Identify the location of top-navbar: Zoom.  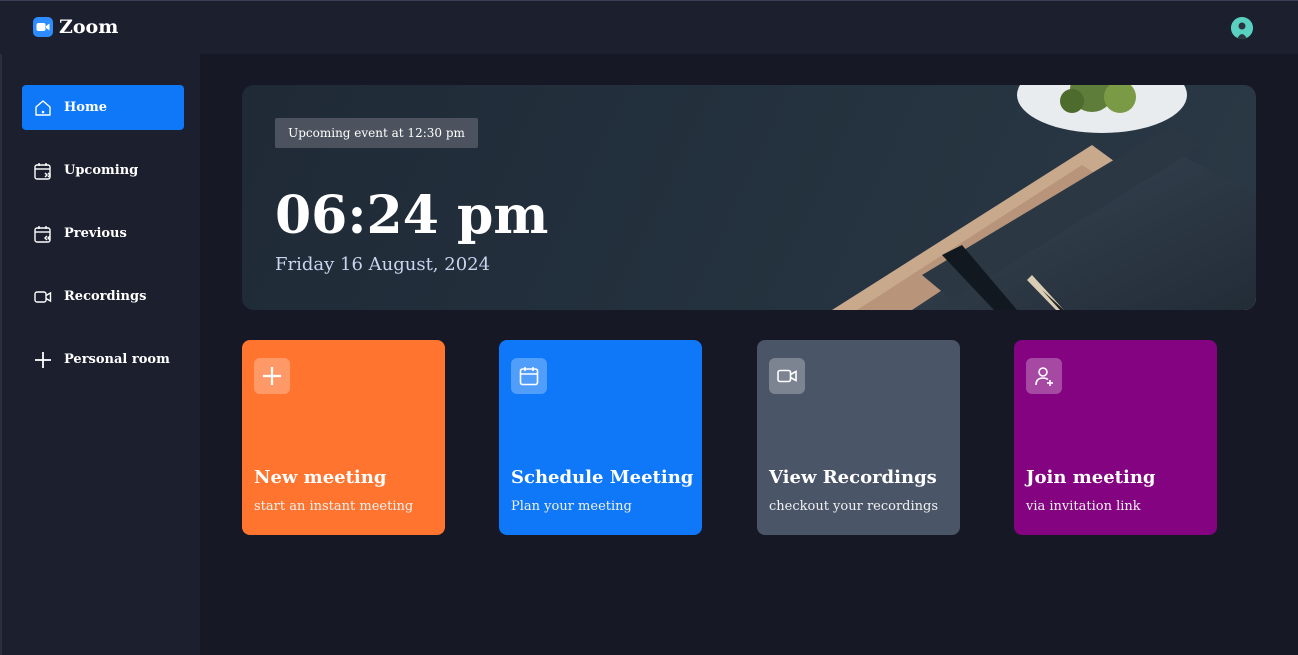
(649, 27).